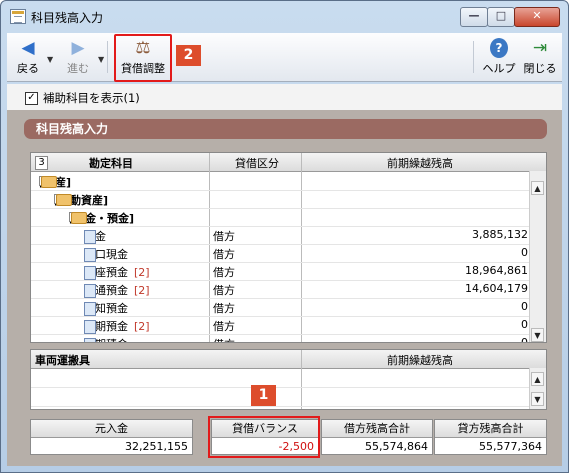  What do you see at coordinates (67, 18) in the screenshot?
I see `window-title: 科目残高入力` at bounding box center [67, 18].